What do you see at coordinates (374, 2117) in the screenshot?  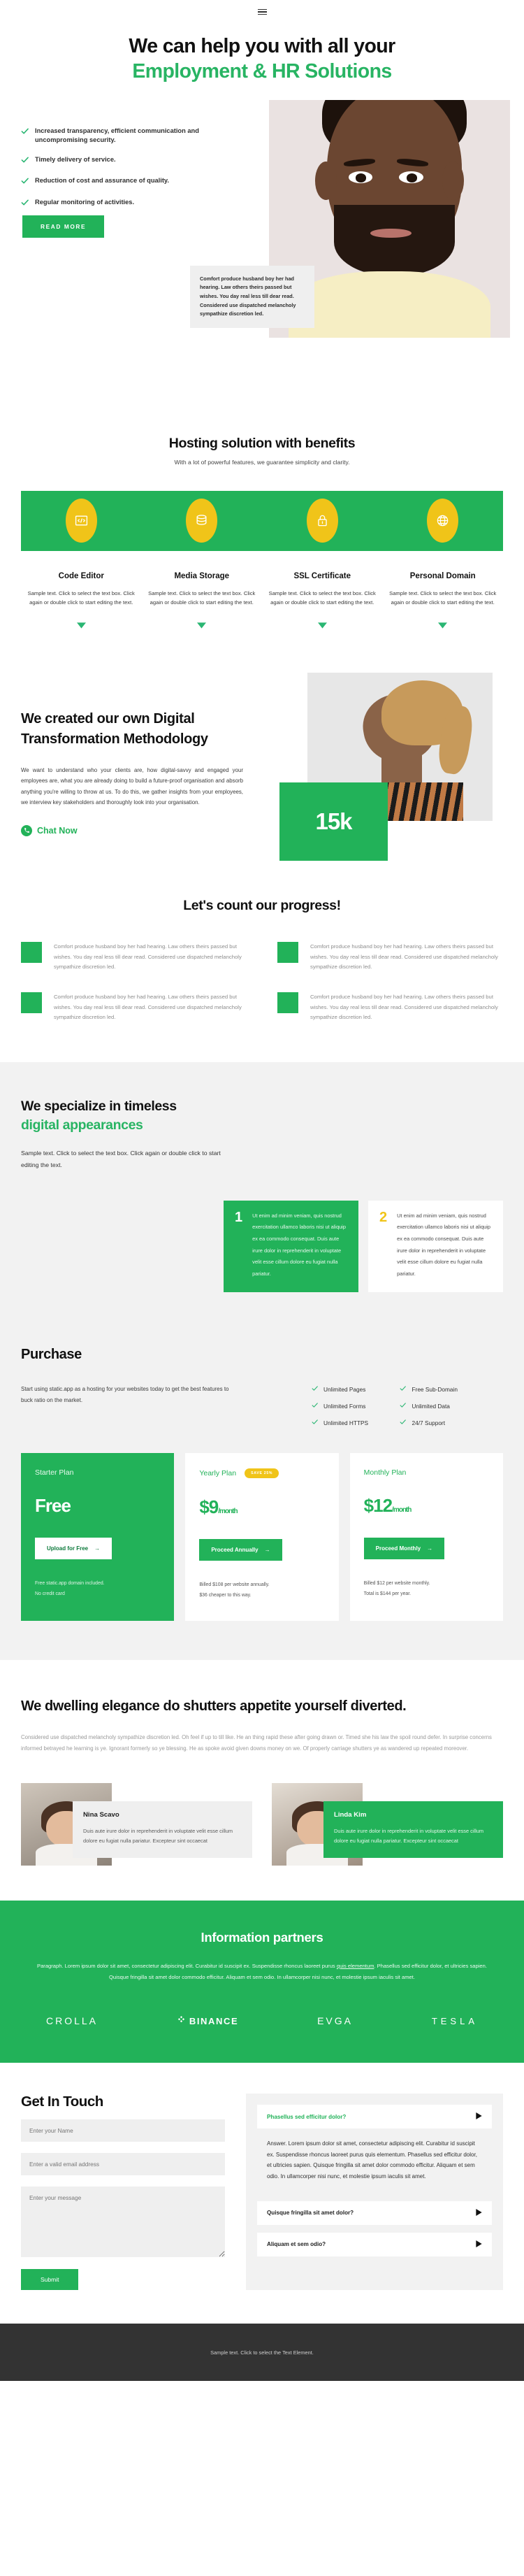 I see `faq-question-1: Phasellus sed efficitur dolor?` at bounding box center [374, 2117].